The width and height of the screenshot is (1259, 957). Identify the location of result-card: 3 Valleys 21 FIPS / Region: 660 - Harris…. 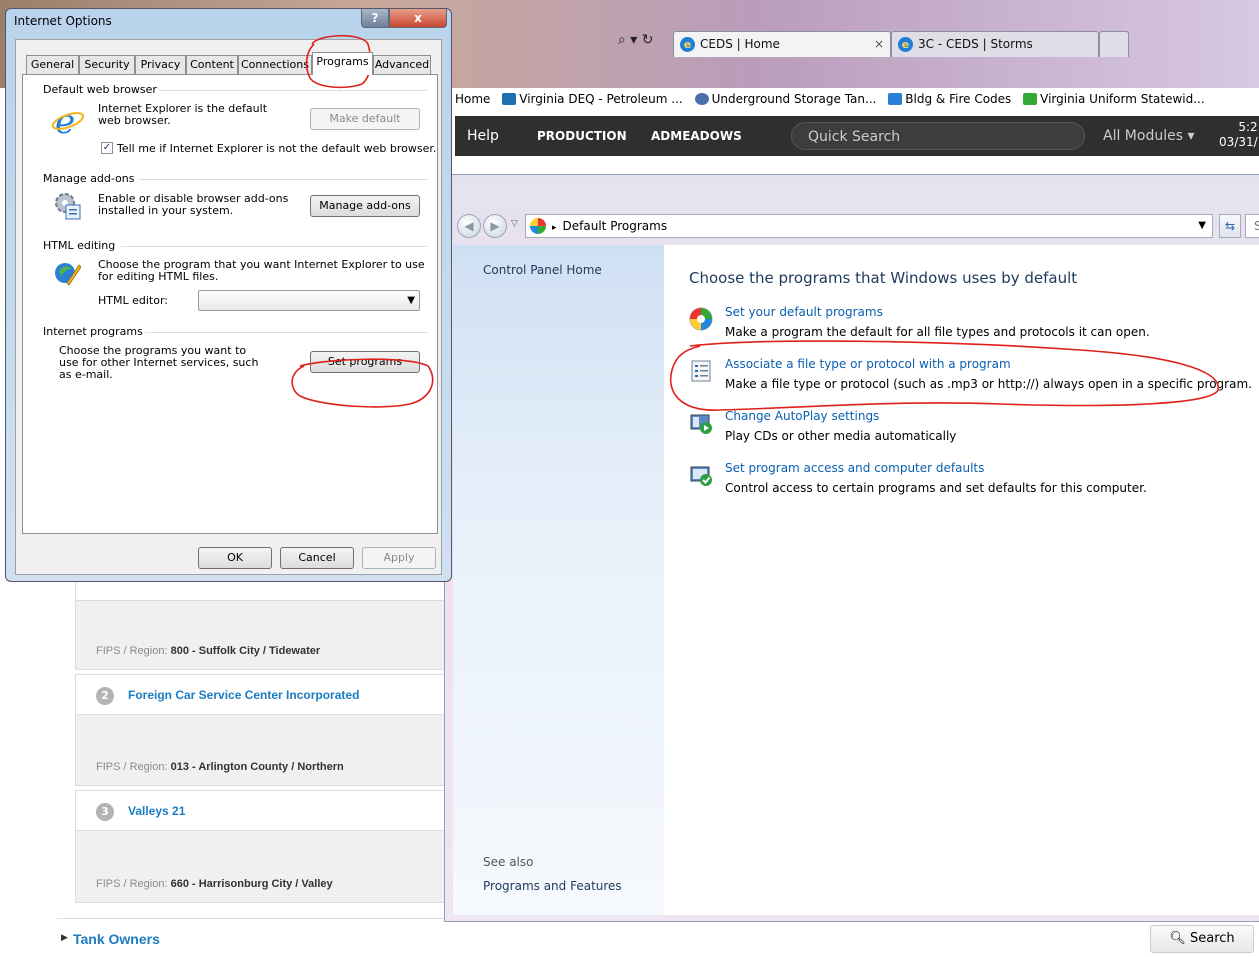
(265, 846).